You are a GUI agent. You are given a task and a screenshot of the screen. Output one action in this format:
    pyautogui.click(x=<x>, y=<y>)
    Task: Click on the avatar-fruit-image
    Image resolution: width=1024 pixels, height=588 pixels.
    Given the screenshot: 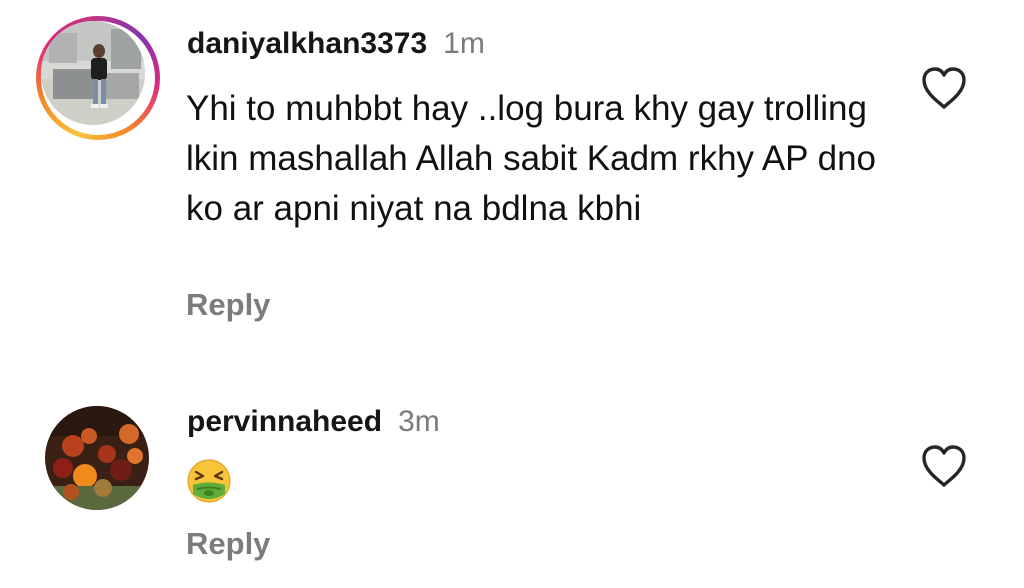 What is the action you would take?
    pyautogui.click(x=97, y=458)
    